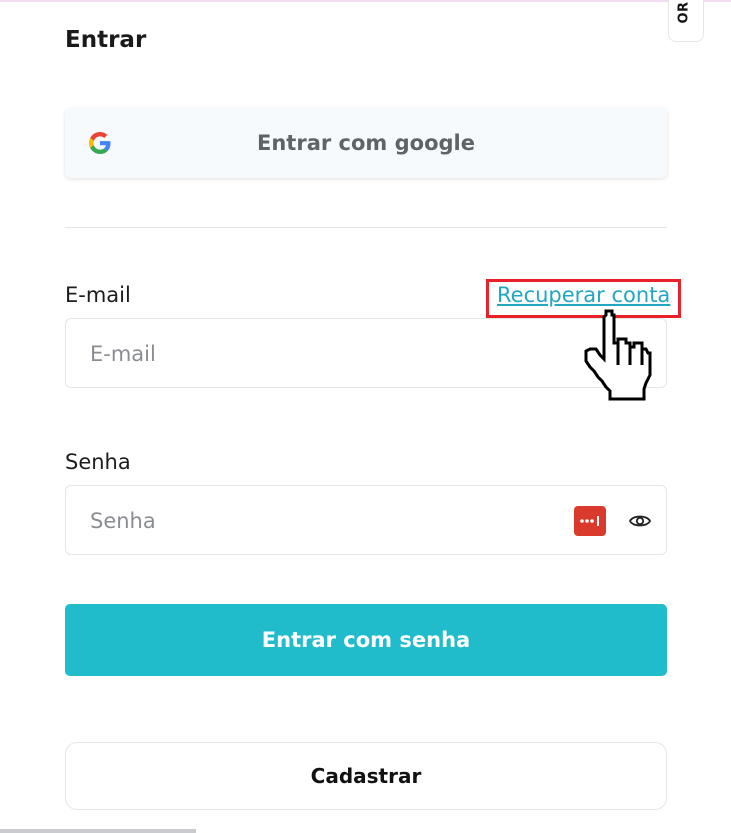  I want to click on google-login-button: Entrar com google, so click(366, 143).